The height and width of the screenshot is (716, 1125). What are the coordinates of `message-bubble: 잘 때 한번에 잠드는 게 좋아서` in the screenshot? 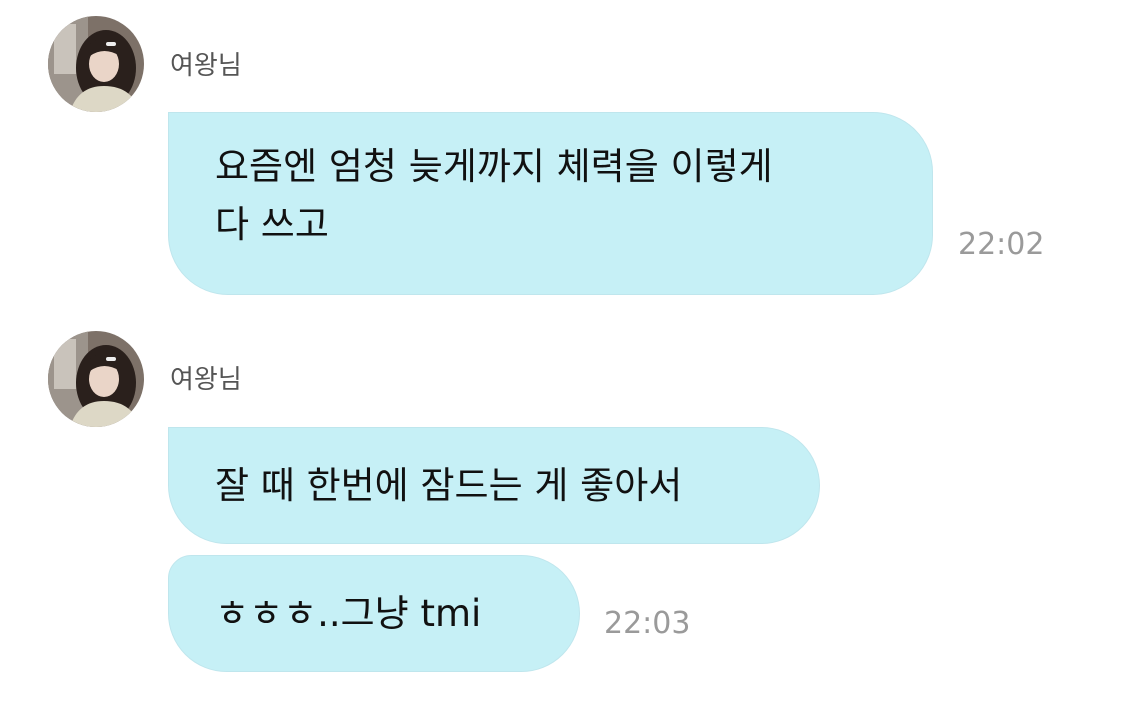 It's located at (494, 485).